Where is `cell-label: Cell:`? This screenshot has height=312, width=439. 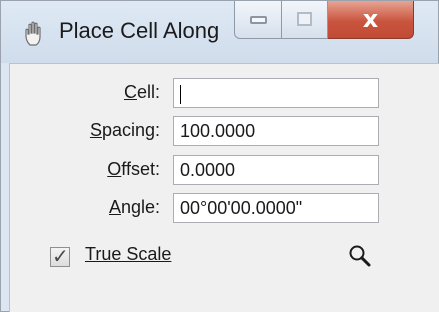
cell-label: Cell: is located at coordinates (141, 92).